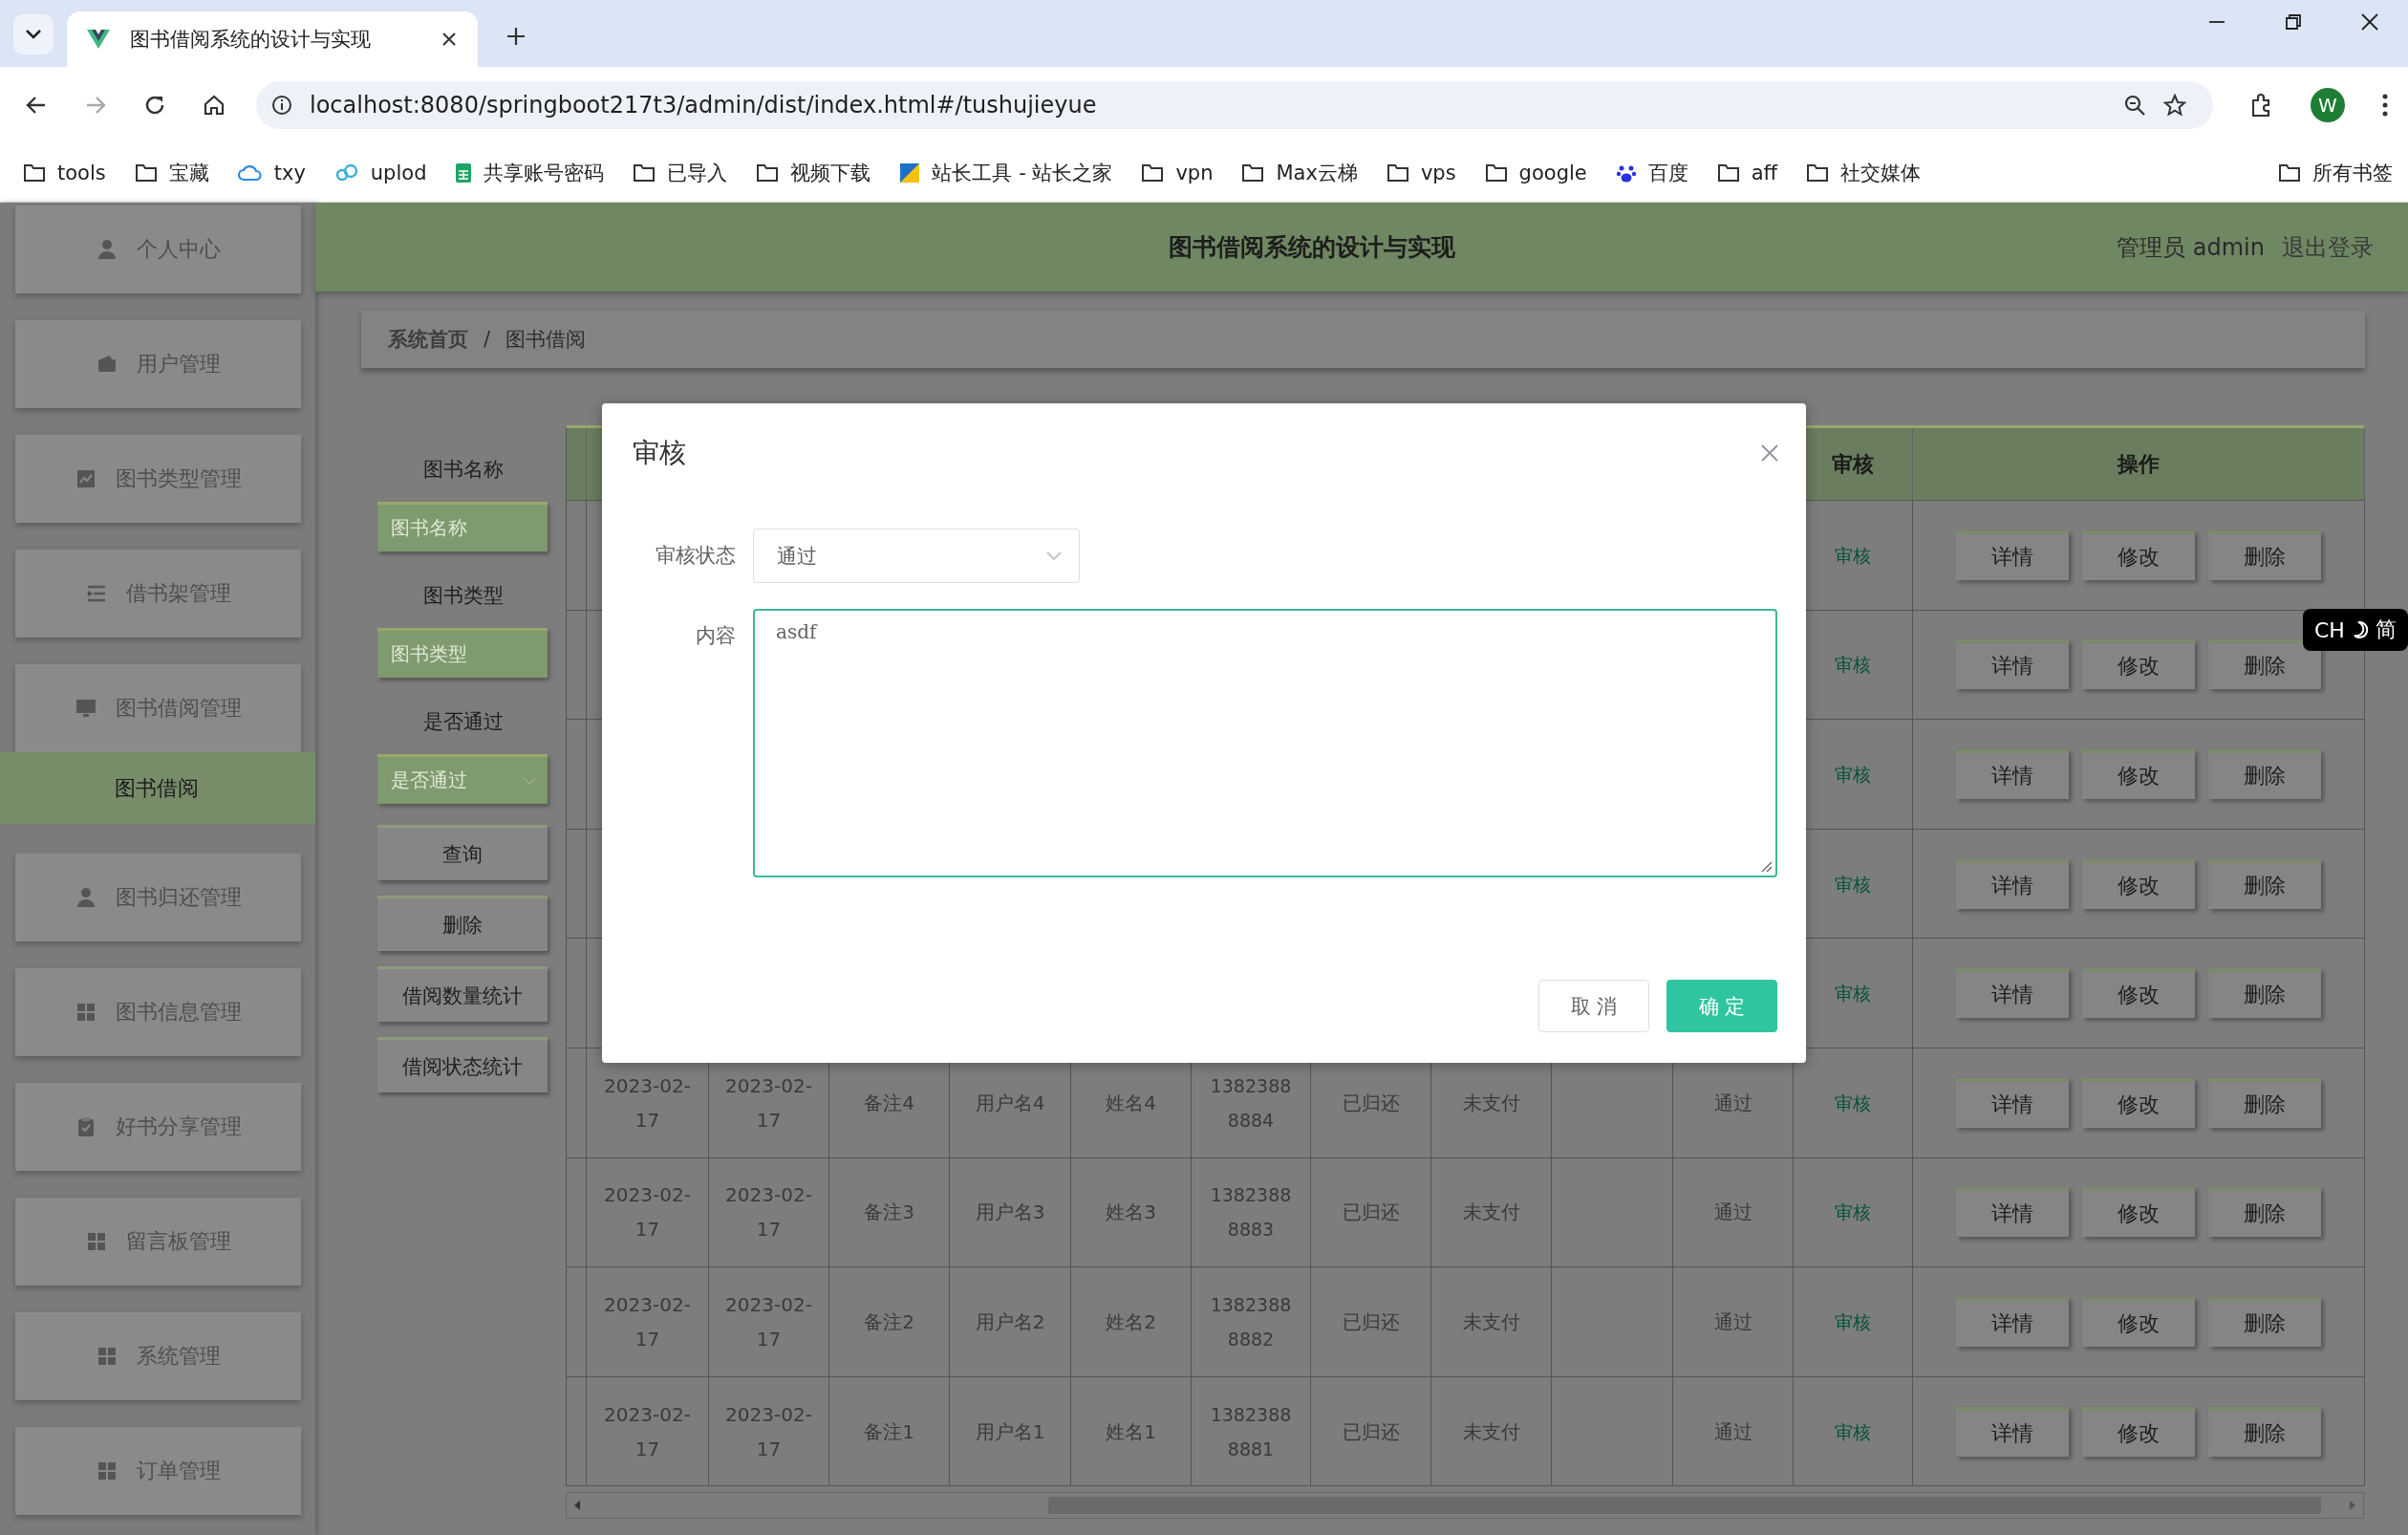 This screenshot has width=2408, height=1535. Describe the element at coordinates (158, 708) in the screenshot. I see `sidebar-item: 图书借阅管理` at that location.